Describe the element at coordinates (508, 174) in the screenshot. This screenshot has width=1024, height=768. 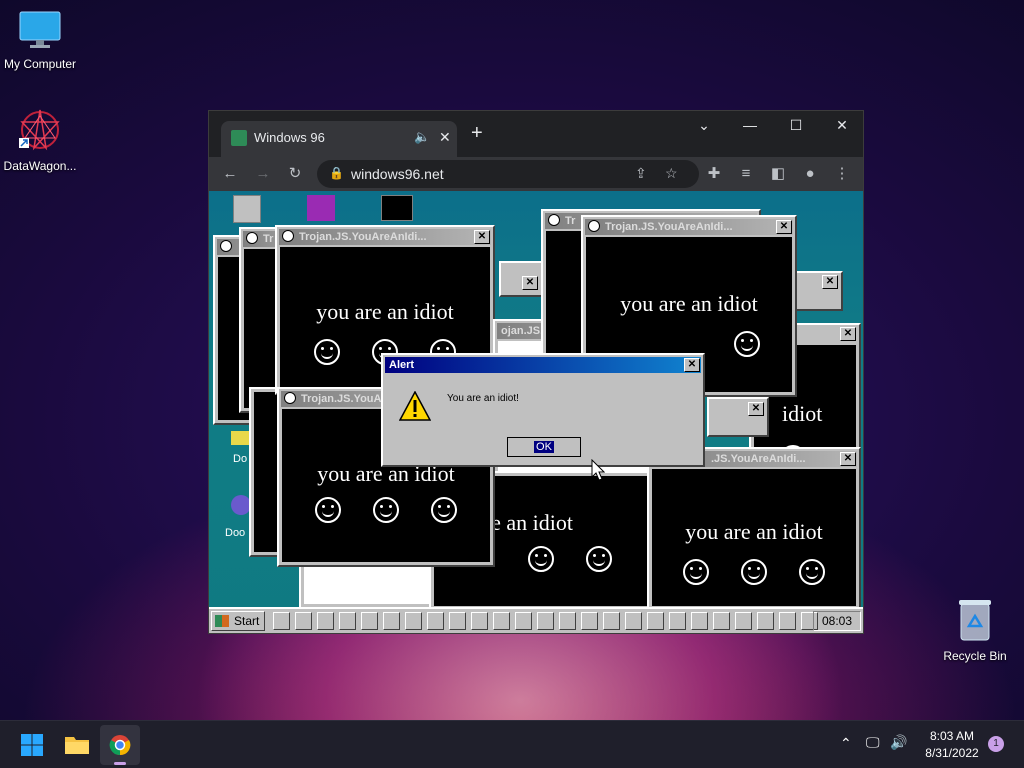
I see `address-bar: 🔒 windows96.net ⇪ ☆` at that location.